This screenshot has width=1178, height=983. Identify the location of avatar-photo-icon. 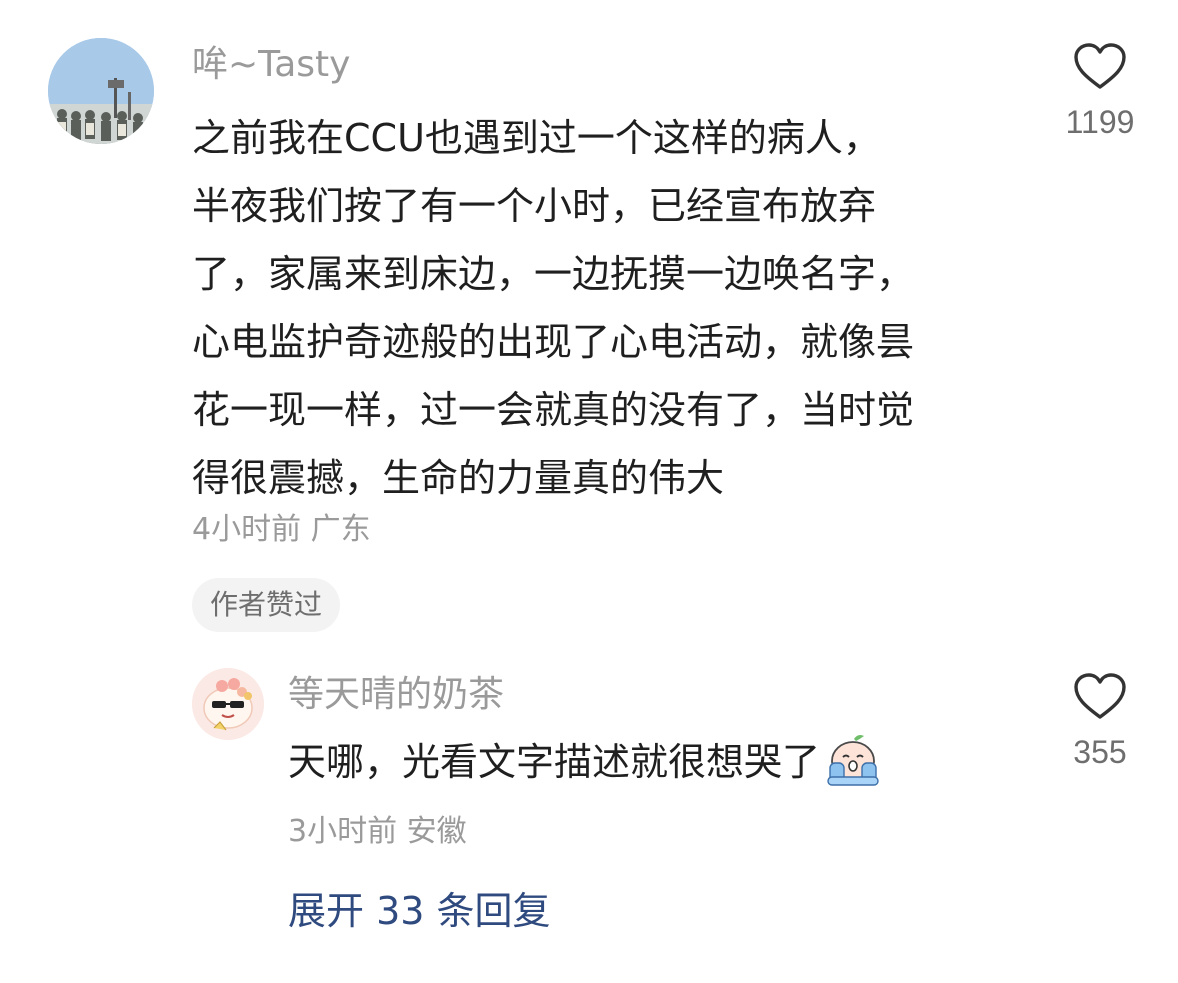
(101, 91).